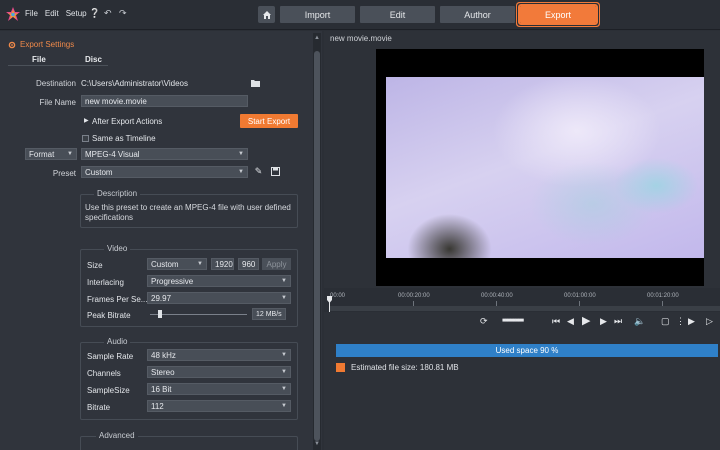 The image size is (720, 450). What do you see at coordinates (134, 83) in the screenshot?
I see `destination-value: C:\Users\Administrator\Videos` at bounding box center [134, 83].